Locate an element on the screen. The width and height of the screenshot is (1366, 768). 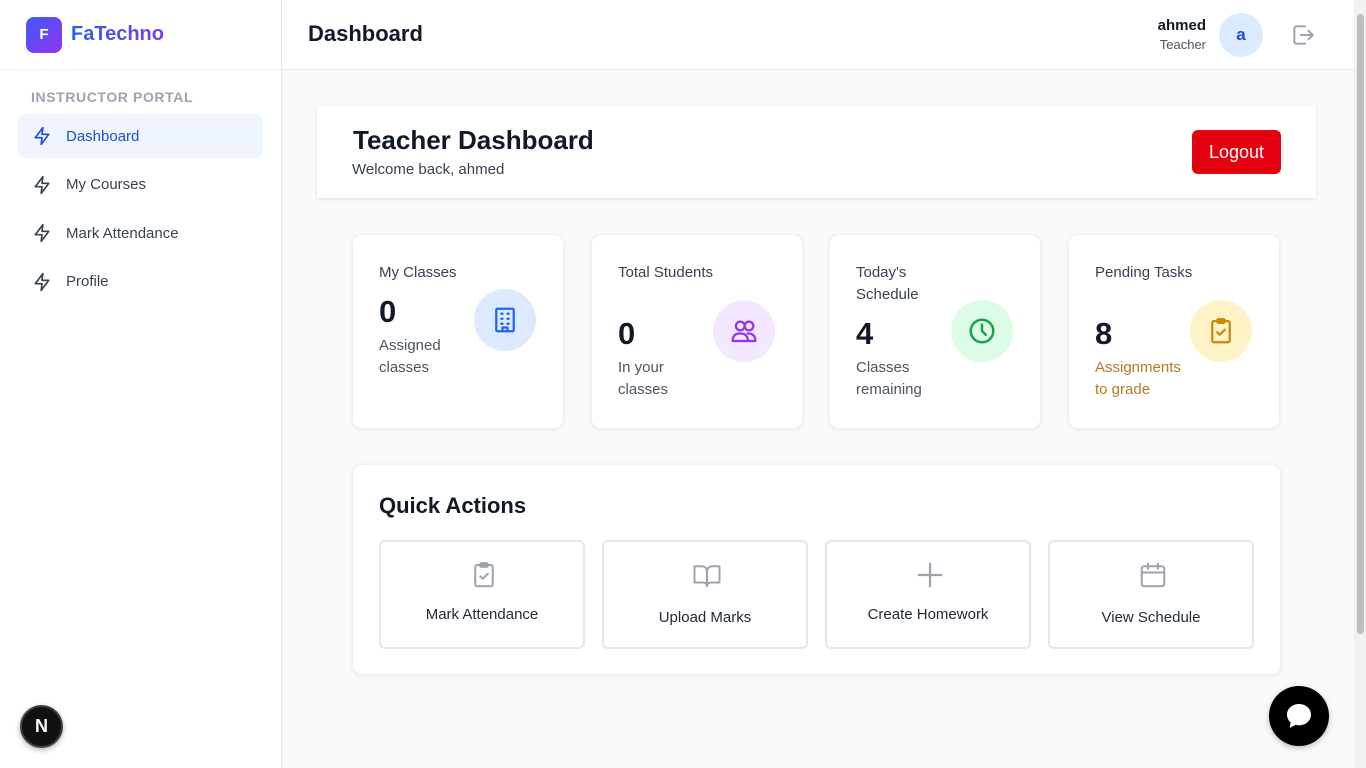
plus-icon is located at coordinates (930, 575).